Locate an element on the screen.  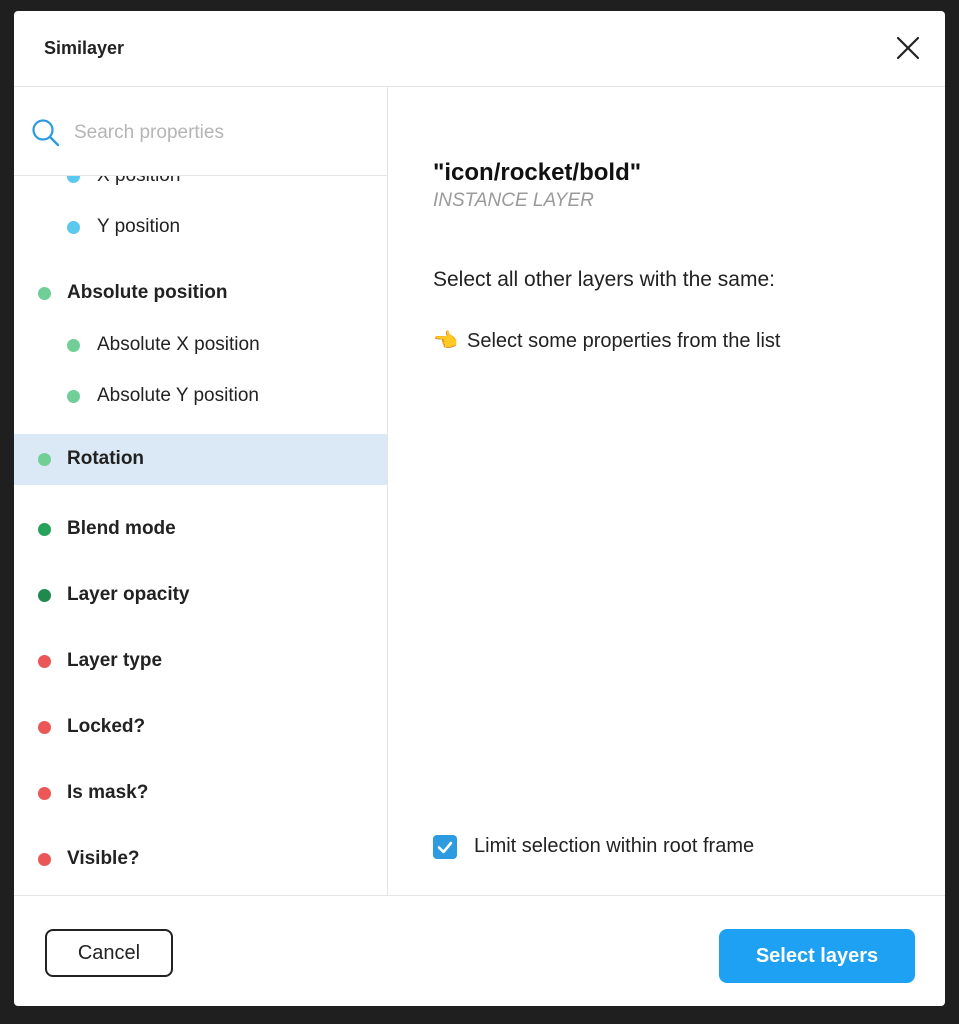
property-label: Absolute Y position is located at coordinates (178, 395).